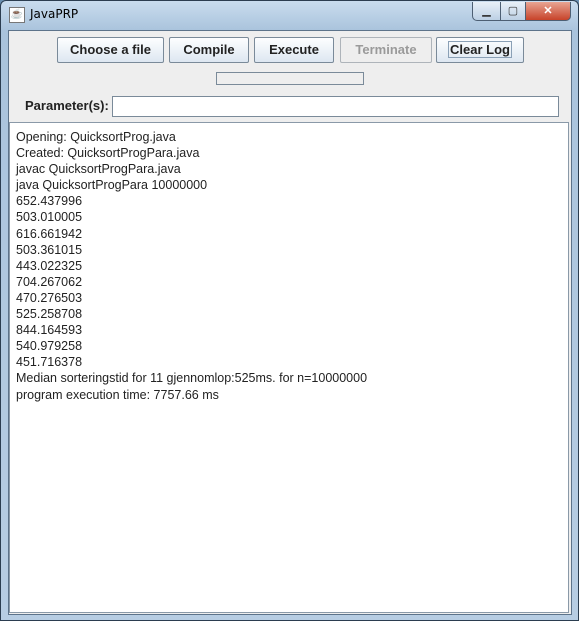 This screenshot has height=621, width=579. Describe the element at coordinates (289, 15) in the screenshot. I see `title-bar: ☕ JavaPRP ▁ ▢ ✕` at that location.